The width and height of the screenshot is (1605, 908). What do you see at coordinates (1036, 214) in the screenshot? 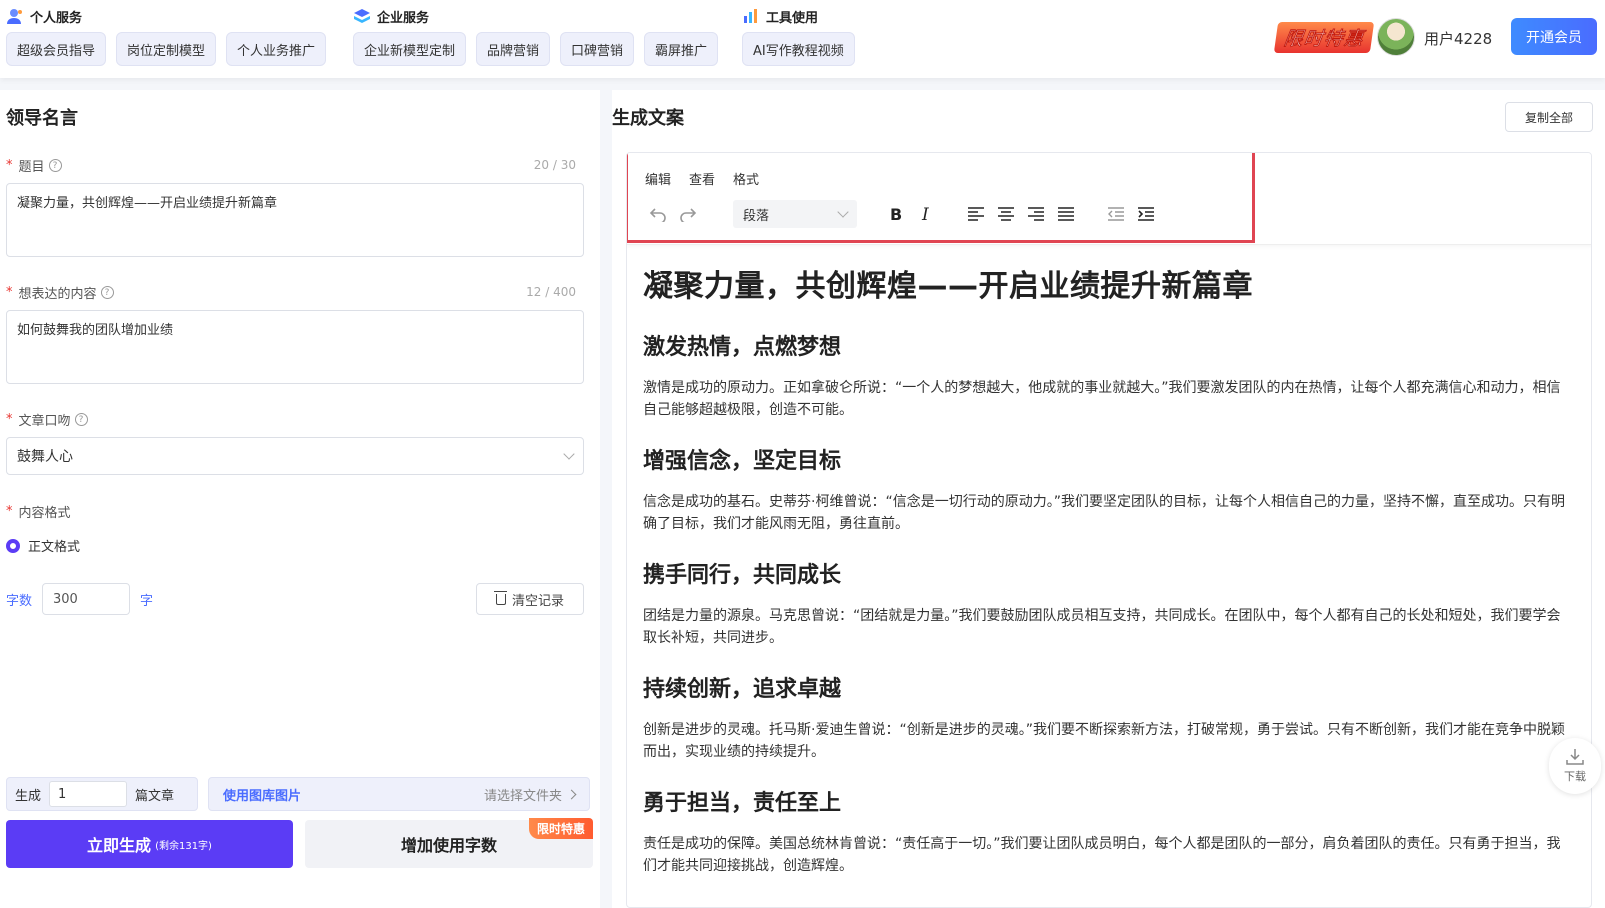
I see `align-right-icon` at bounding box center [1036, 214].